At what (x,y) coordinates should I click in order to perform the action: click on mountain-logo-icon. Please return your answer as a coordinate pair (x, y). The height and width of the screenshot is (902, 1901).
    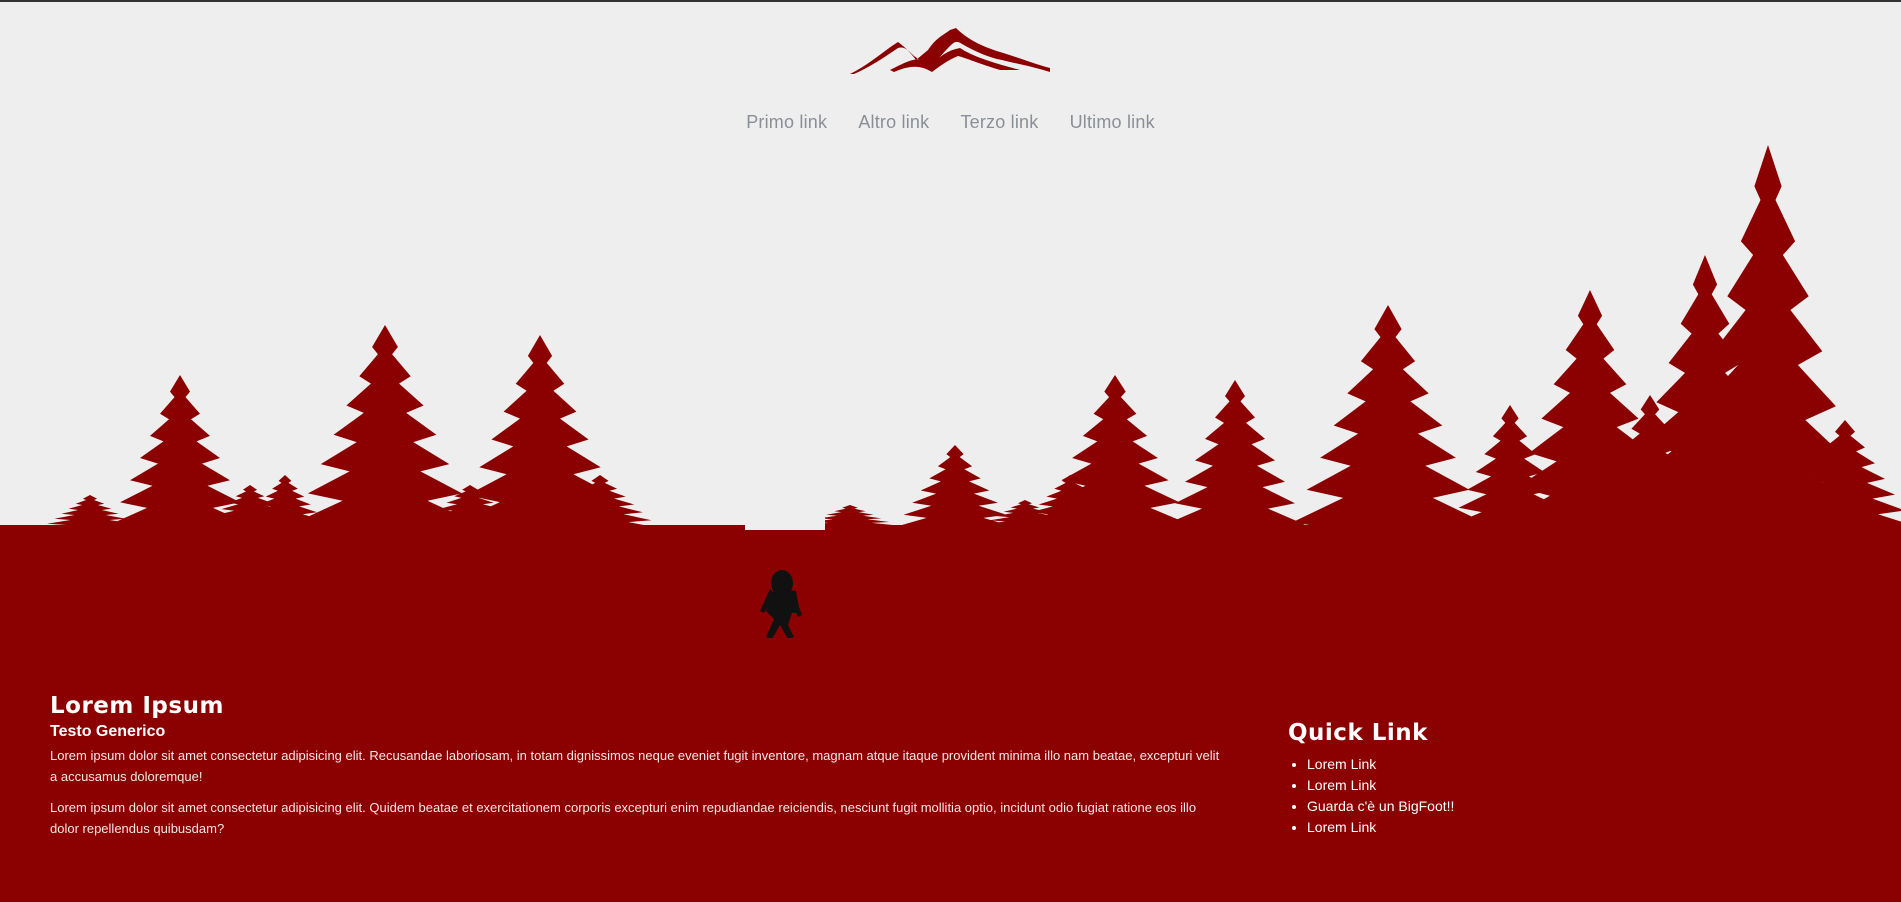
    Looking at the image, I should click on (950, 51).